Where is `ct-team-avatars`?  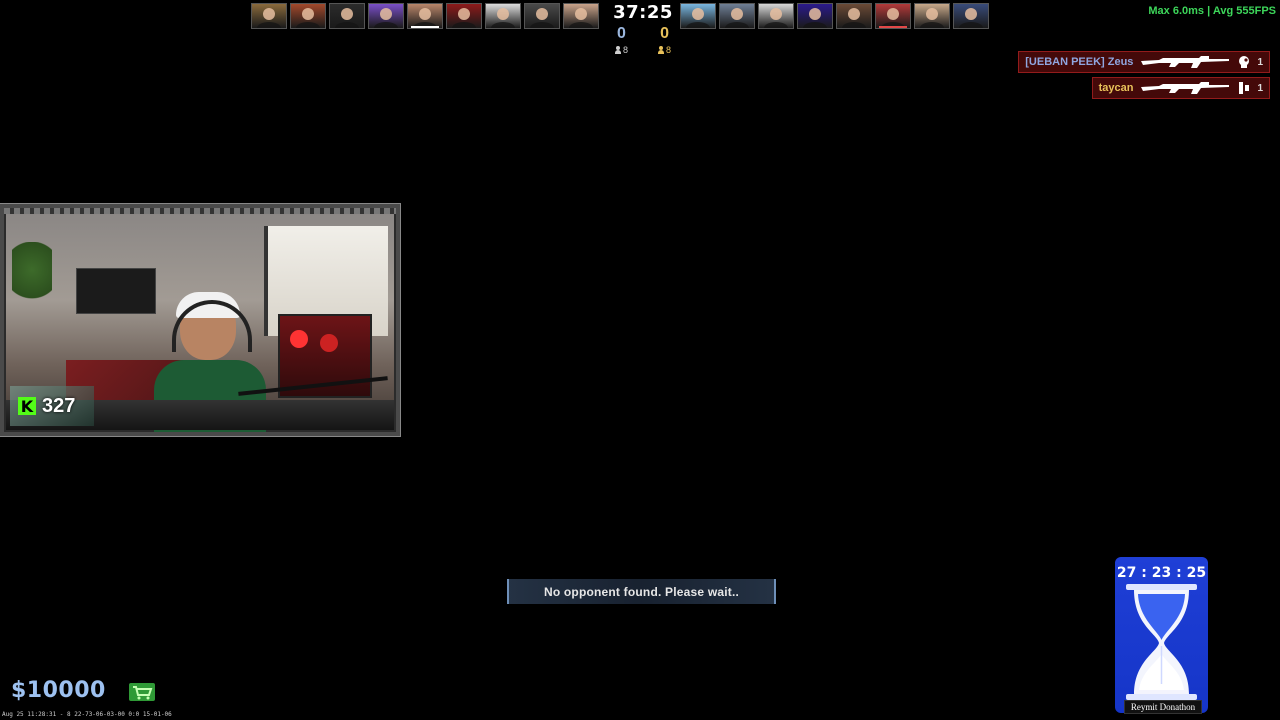 ct-team-avatars is located at coordinates (425, 16).